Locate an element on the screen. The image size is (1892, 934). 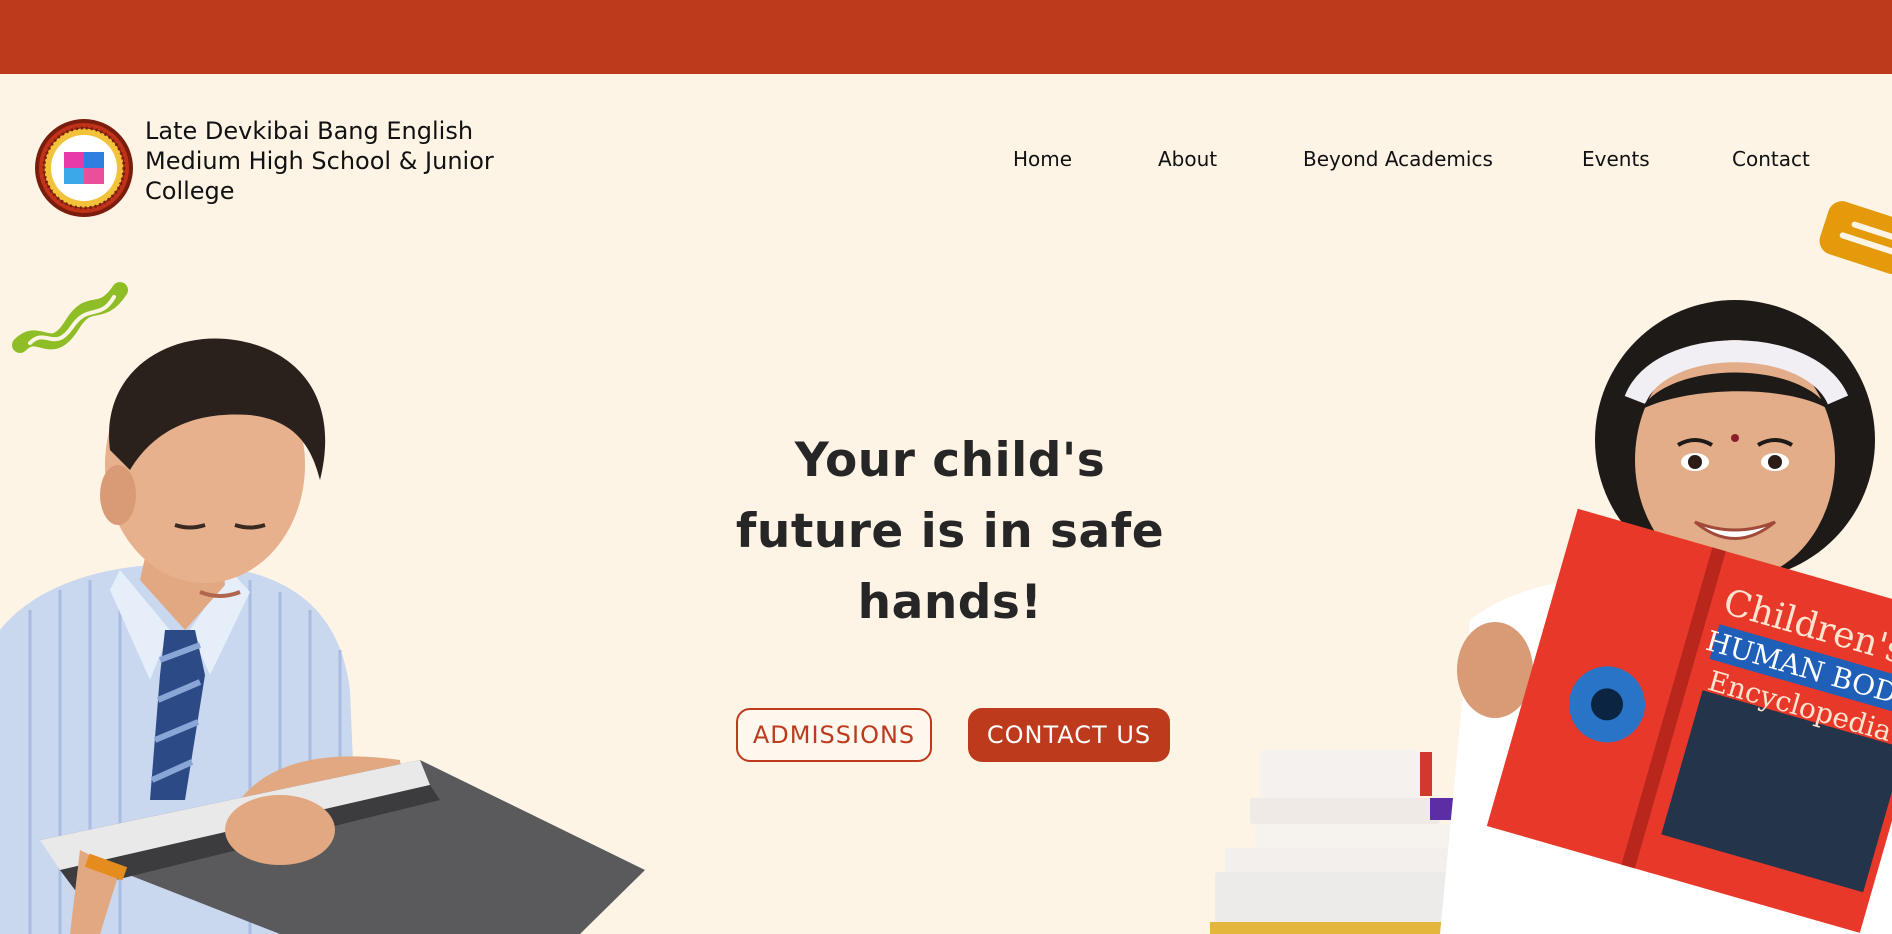
nav-home: Home is located at coordinates (1042, 159).